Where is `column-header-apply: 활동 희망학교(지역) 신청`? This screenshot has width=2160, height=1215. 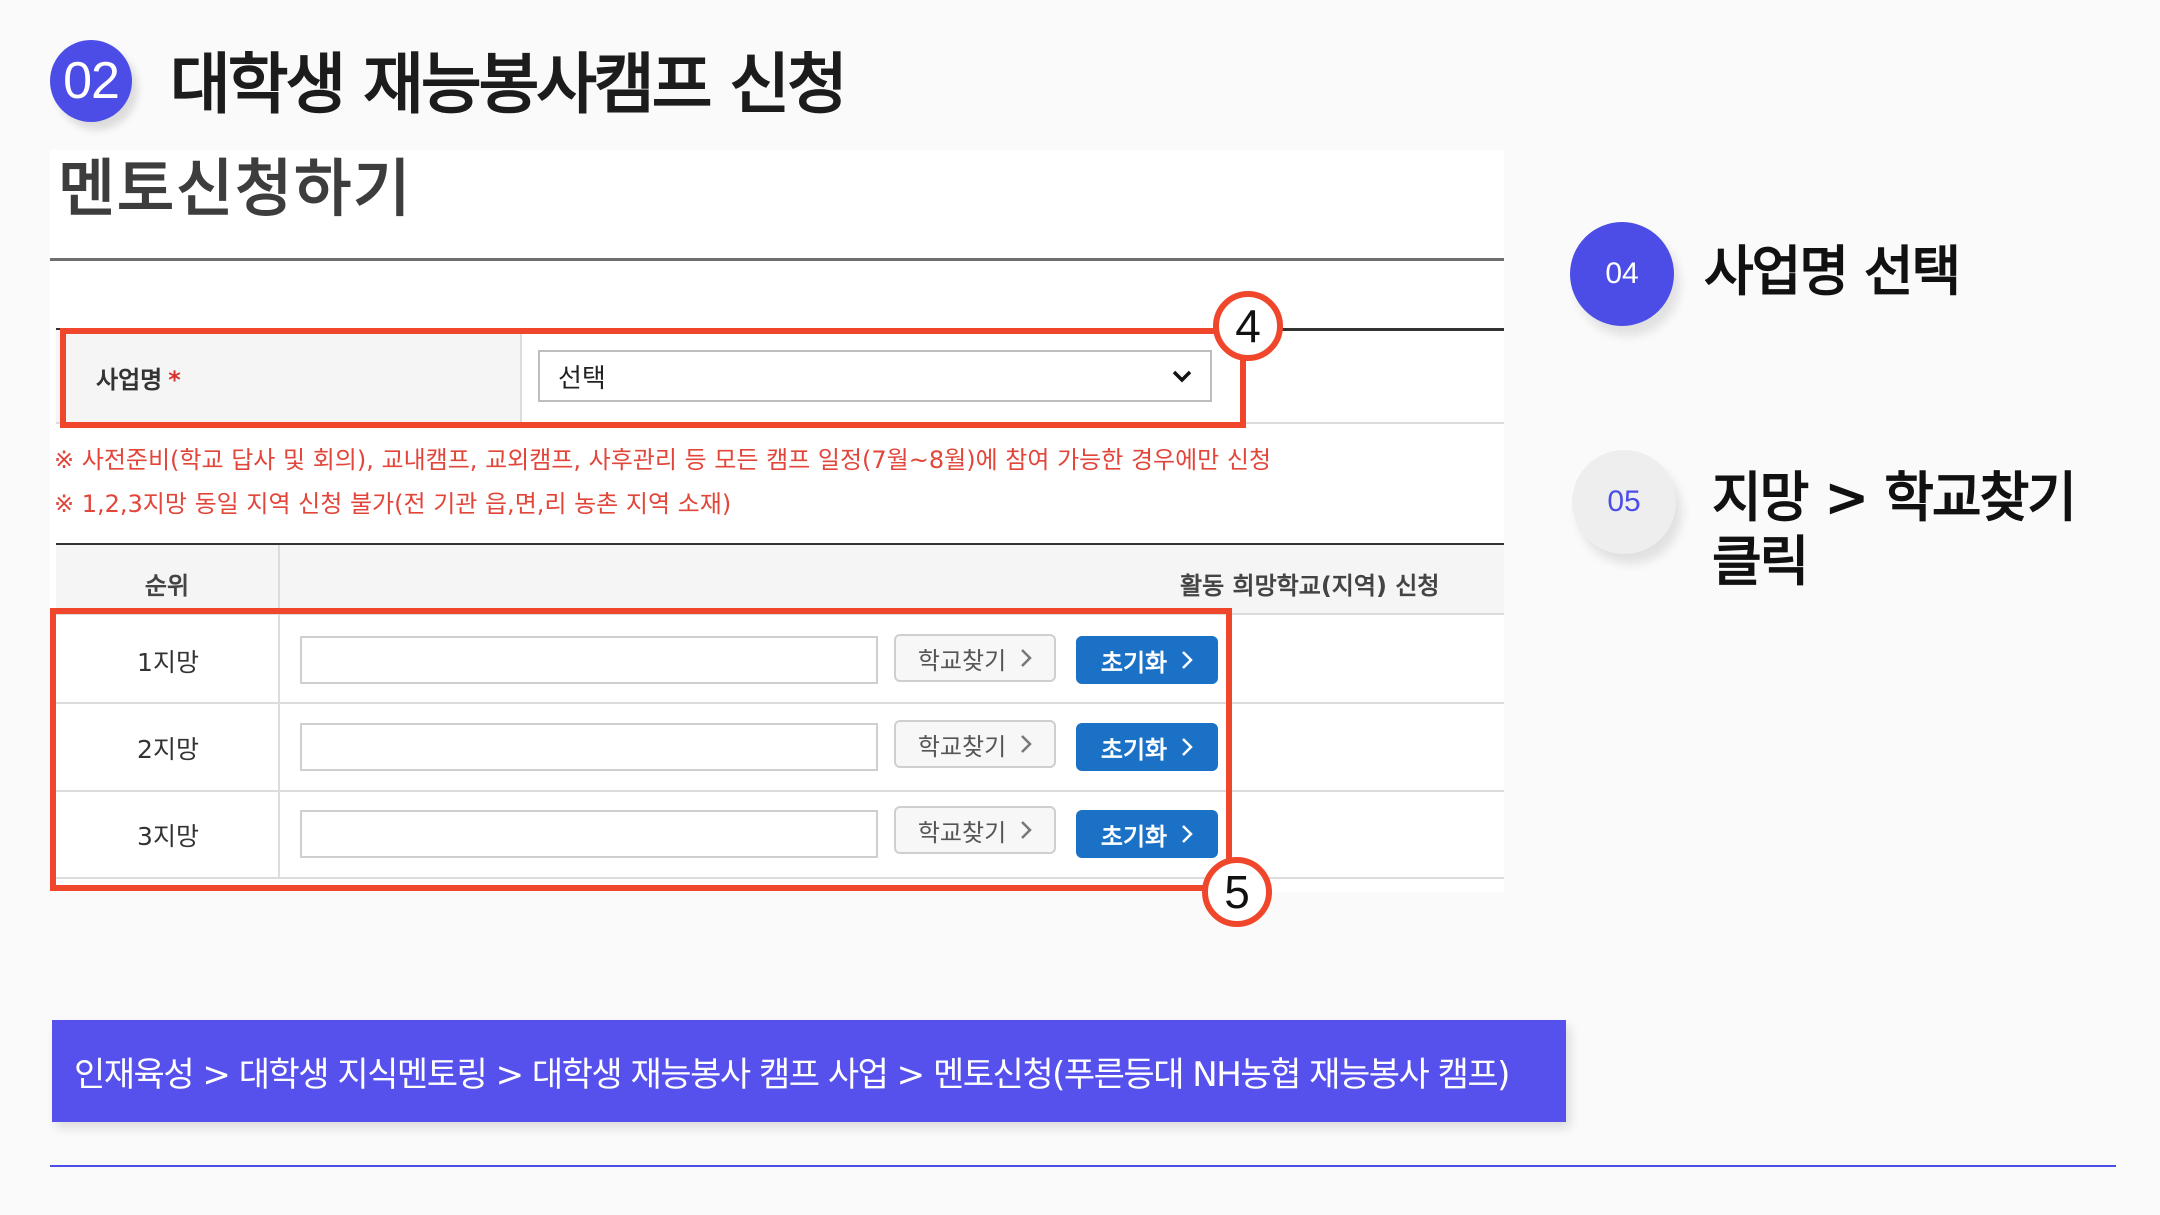
column-header-apply: 활동 희망학교(지역) 신청 is located at coordinates (1310, 586).